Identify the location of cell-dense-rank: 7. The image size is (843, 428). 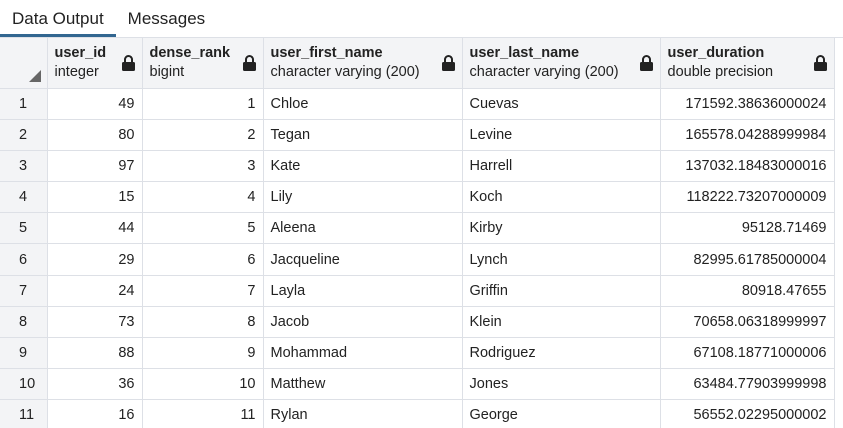
(203, 291).